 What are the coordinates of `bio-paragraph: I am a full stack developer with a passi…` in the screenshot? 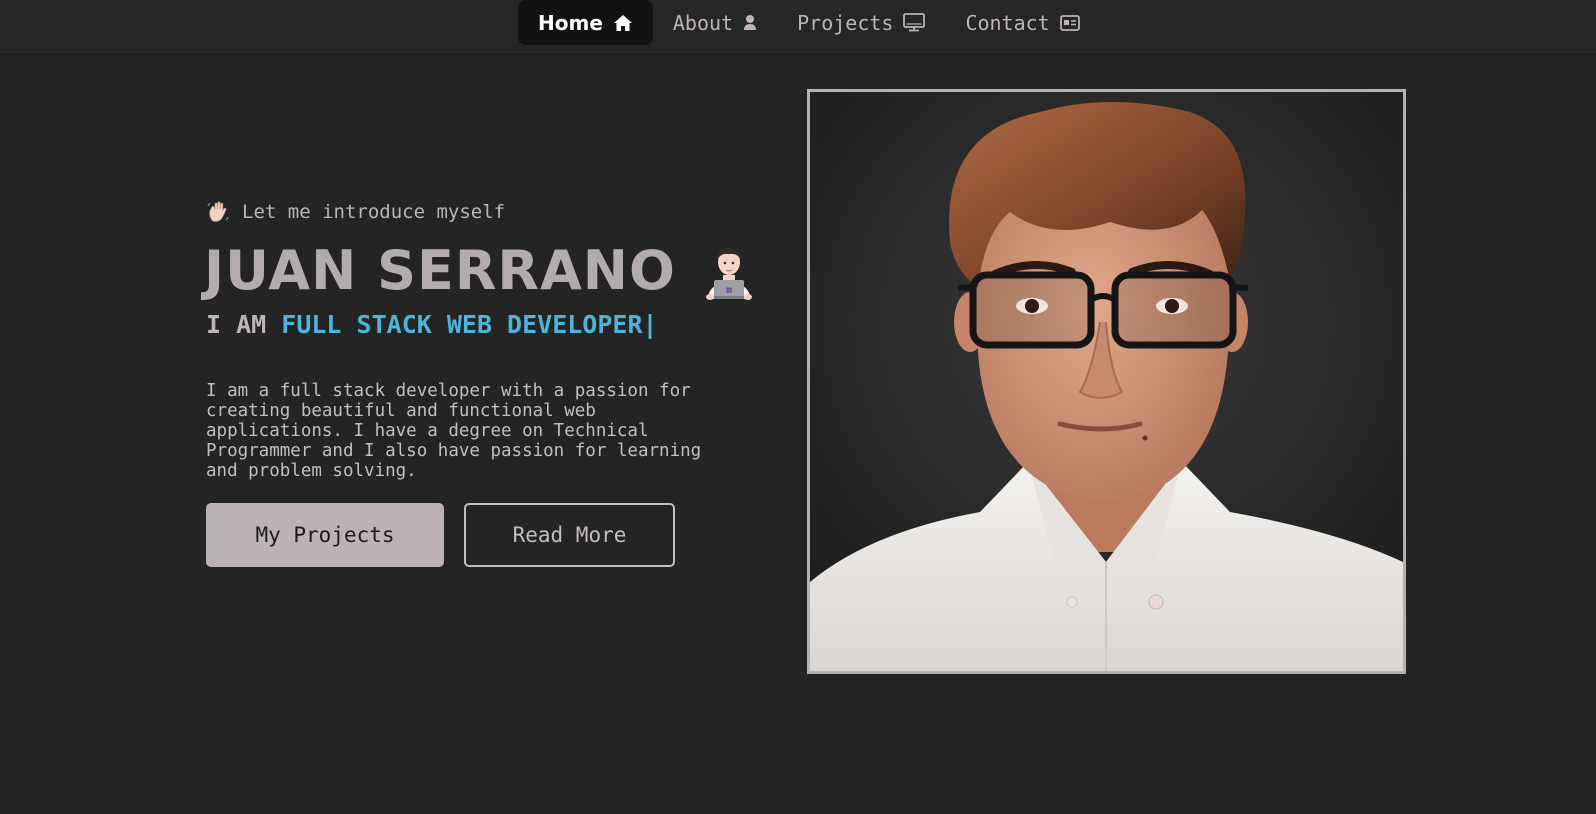 It's located at (454, 430).